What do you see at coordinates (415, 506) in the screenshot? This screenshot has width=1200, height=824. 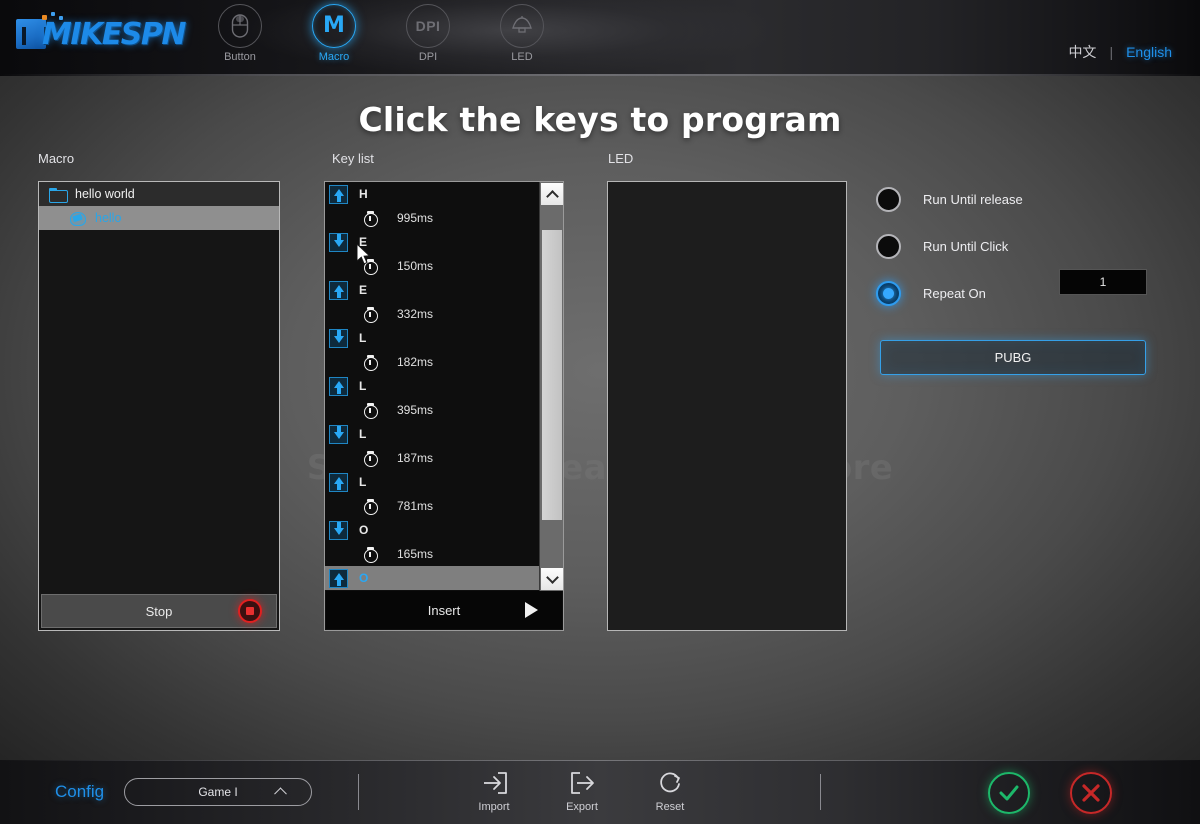 I see `keylist-delay-value: 781ms` at bounding box center [415, 506].